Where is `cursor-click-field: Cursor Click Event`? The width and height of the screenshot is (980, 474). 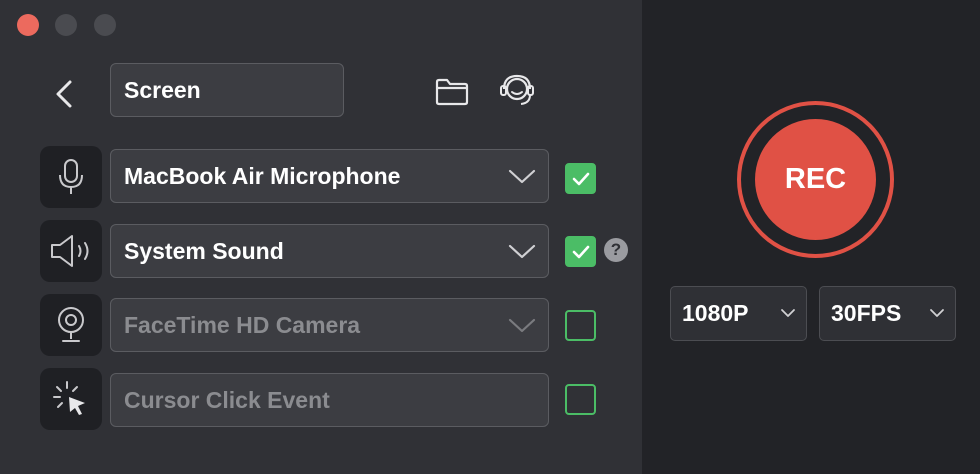 cursor-click-field: Cursor Click Event is located at coordinates (329, 400).